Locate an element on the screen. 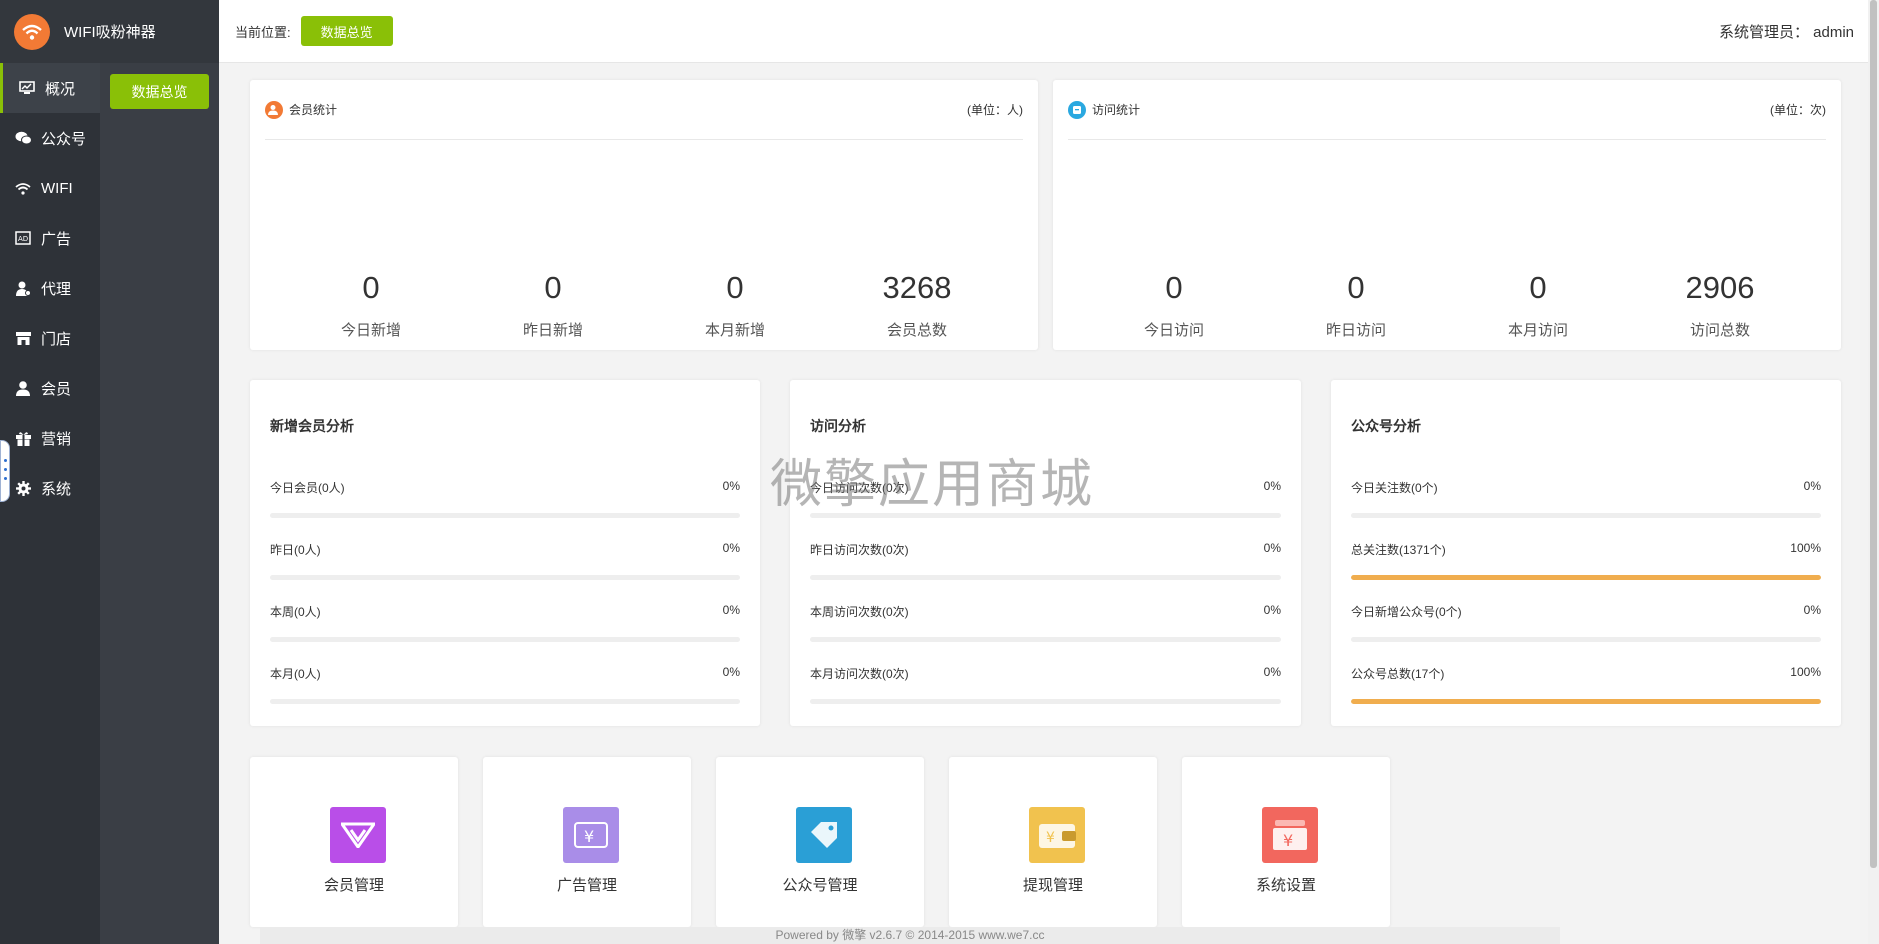 The image size is (1879, 944). member-stats-header: 会员统计 (单位：人) is located at coordinates (644, 110).